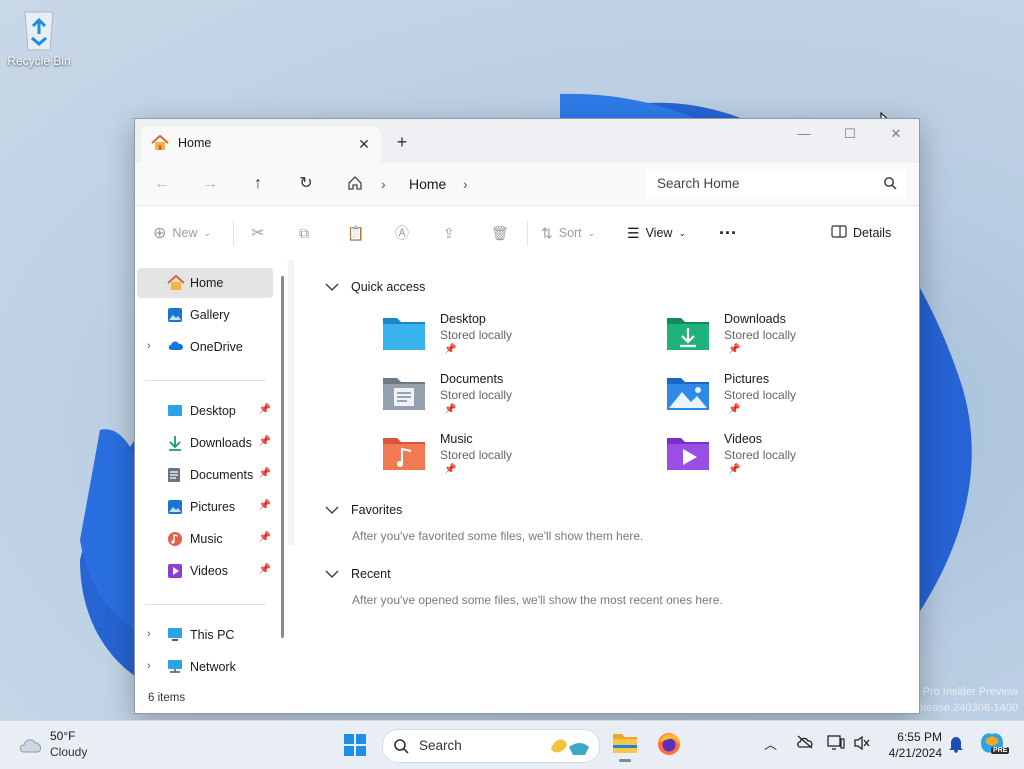  I want to click on delete-icon: 🗑, so click(500, 233).